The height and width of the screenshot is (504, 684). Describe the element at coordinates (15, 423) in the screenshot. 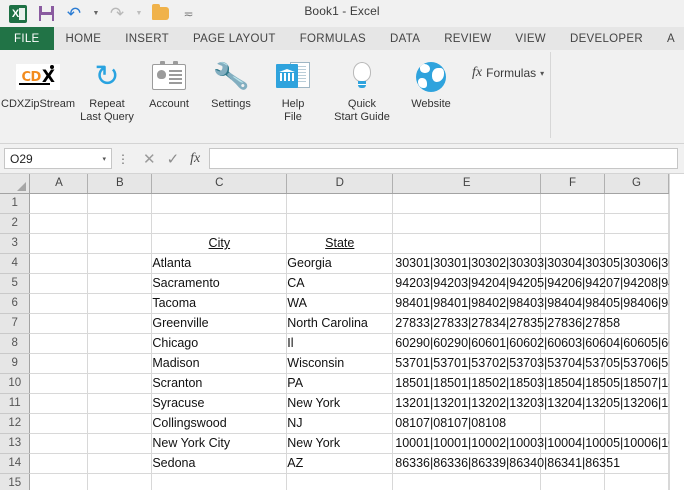

I see `row-header-12: 12` at that location.